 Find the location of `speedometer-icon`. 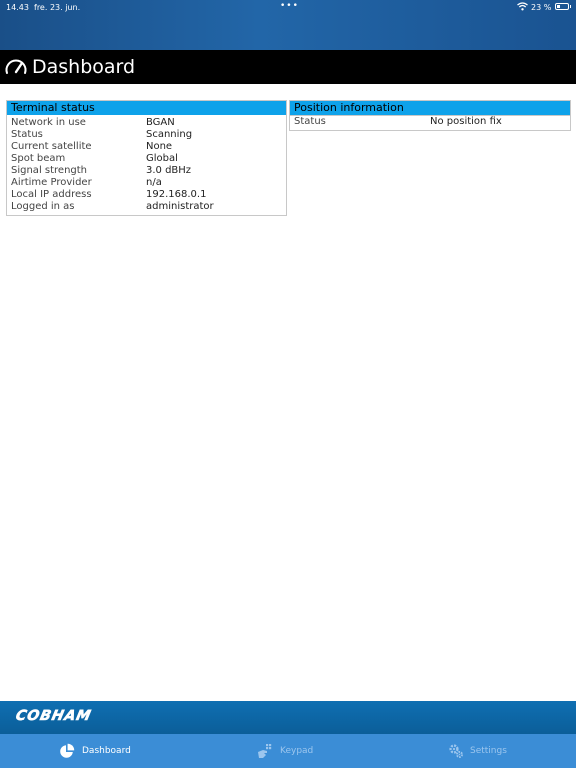

speedometer-icon is located at coordinates (16, 66).